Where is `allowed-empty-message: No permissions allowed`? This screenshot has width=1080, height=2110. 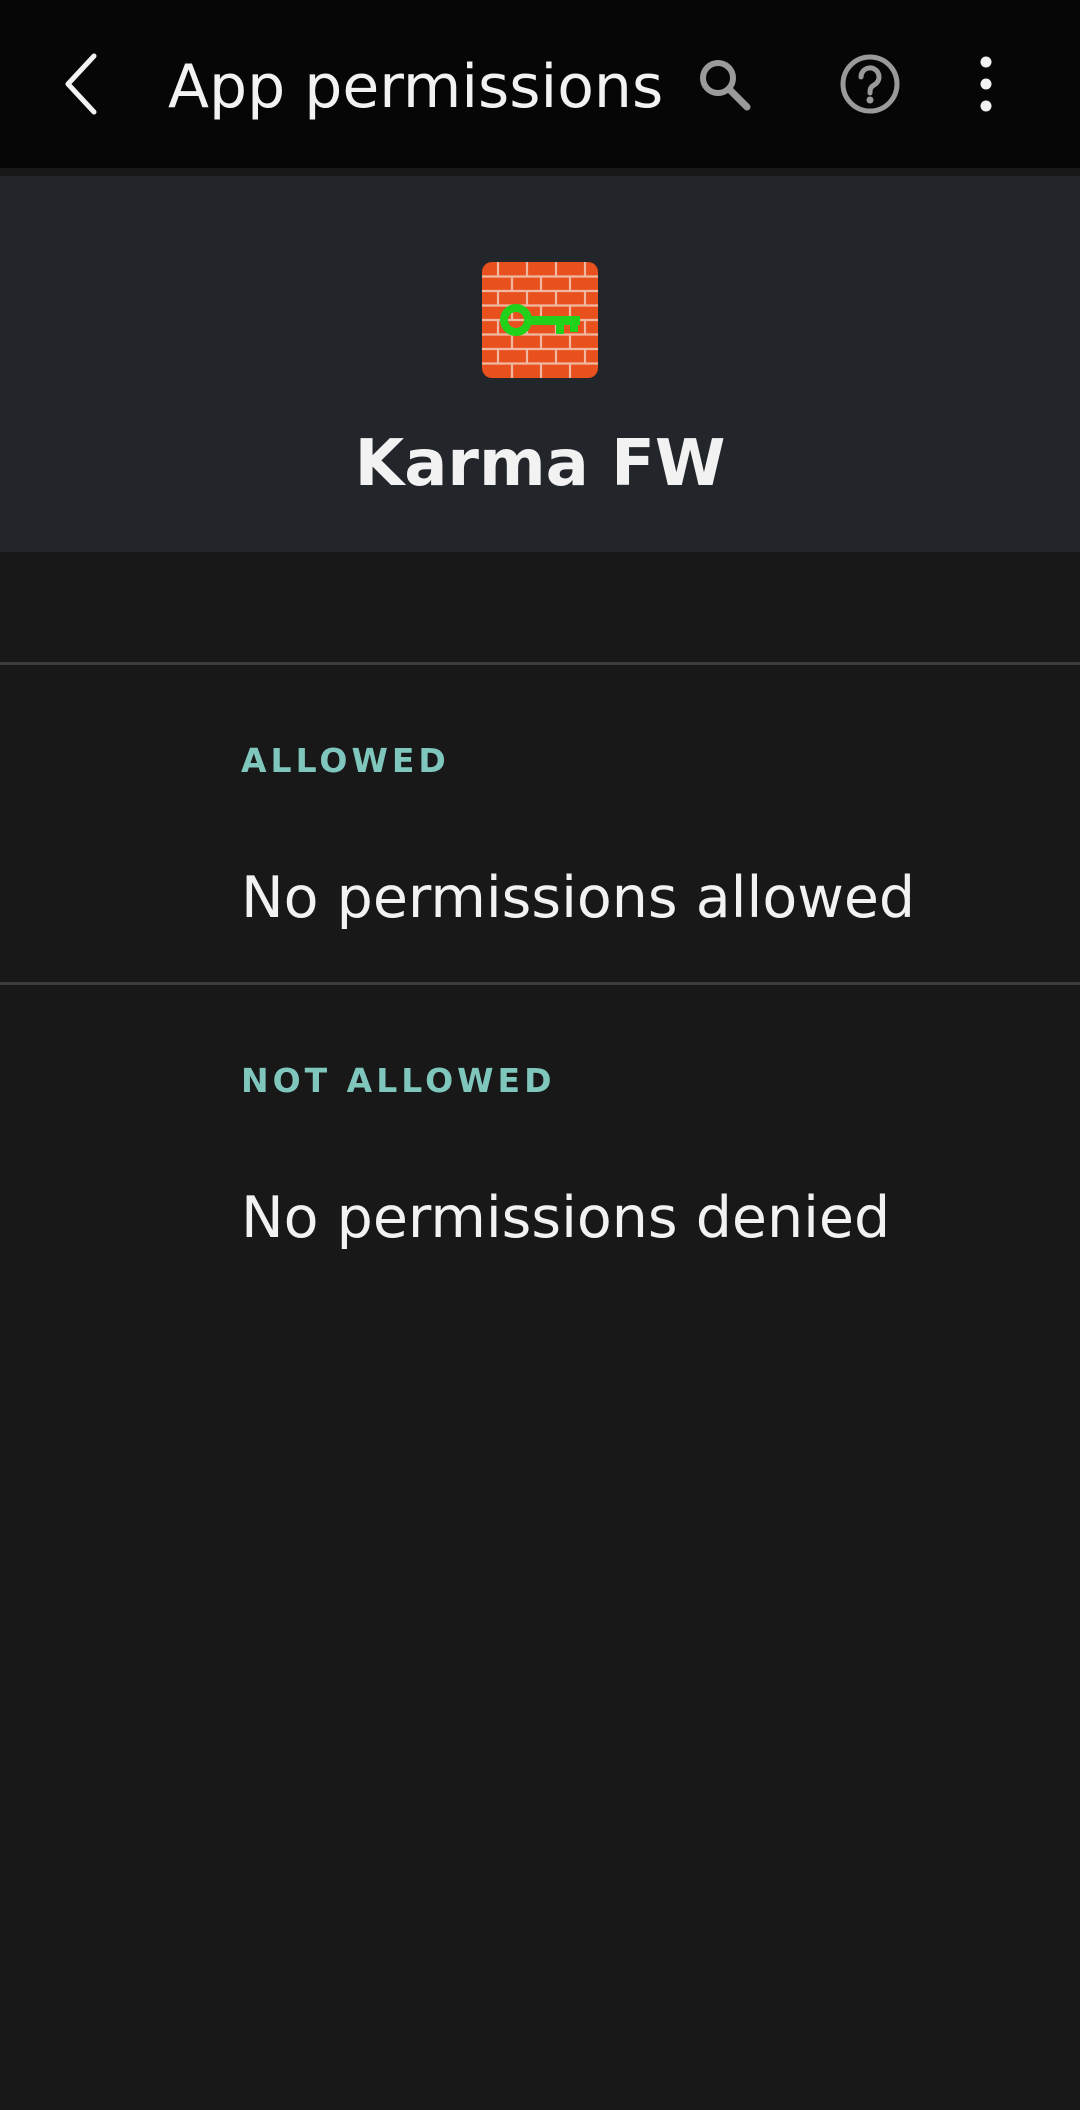 allowed-empty-message: No permissions allowed is located at coordinates (578, 898).